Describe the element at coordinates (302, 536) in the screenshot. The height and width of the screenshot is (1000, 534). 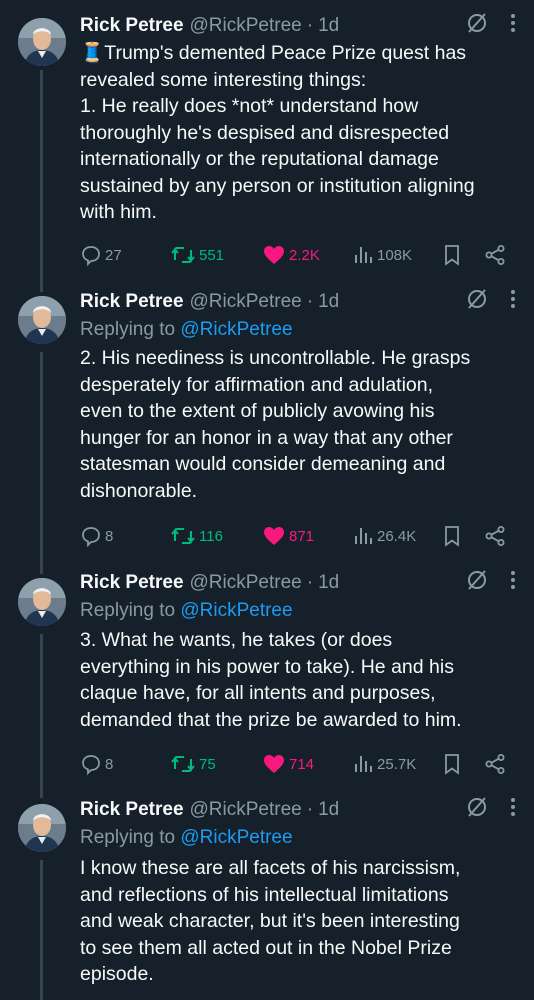
I see `like-count: 871` at that location.